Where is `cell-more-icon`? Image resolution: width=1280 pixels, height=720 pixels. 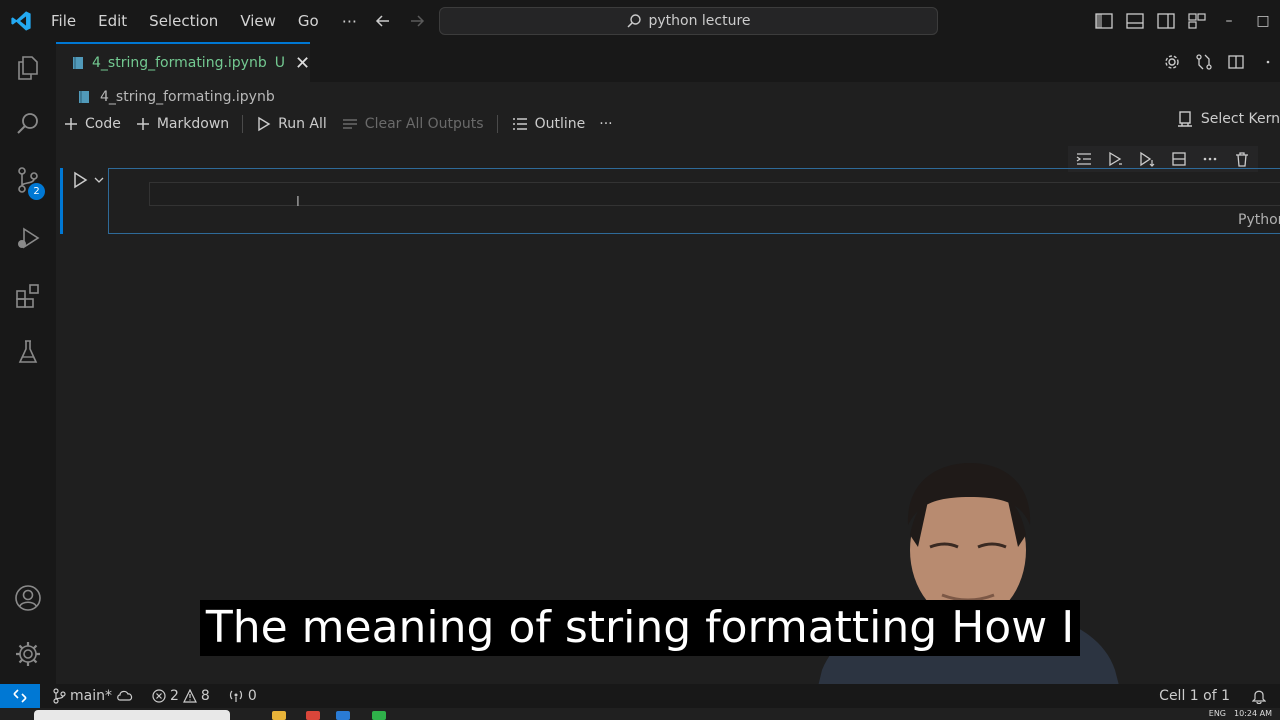 cell-more-icon is located at coordinates (1210, 159).